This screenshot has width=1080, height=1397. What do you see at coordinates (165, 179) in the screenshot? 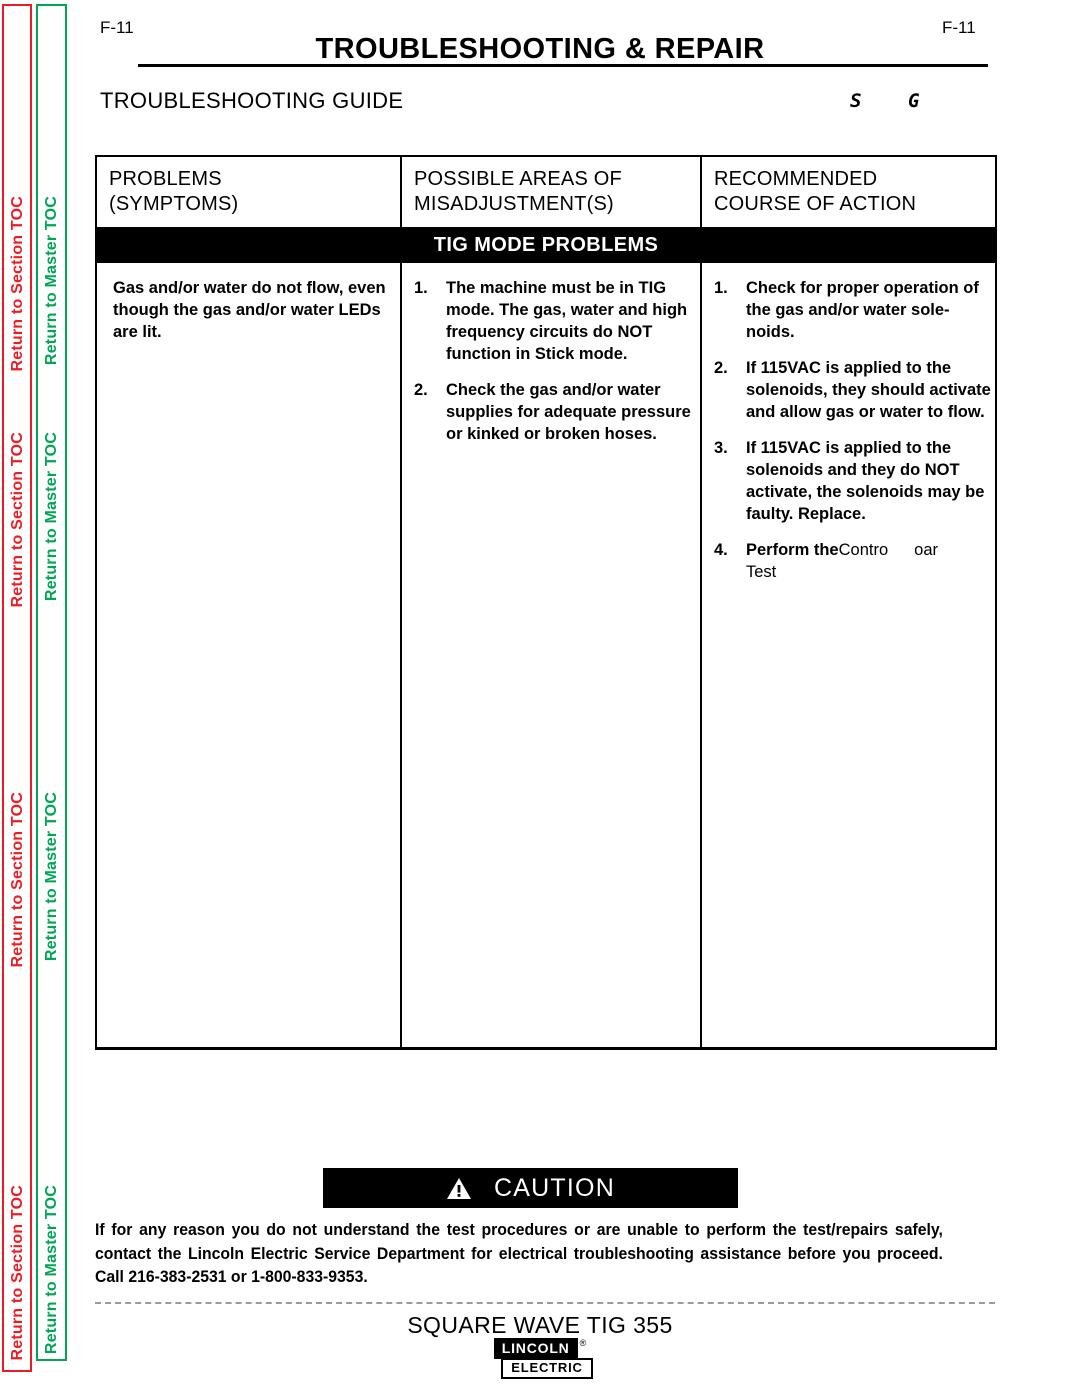
I see `column-header-line1: PROBLEMS` at bounding box center [165, 179].